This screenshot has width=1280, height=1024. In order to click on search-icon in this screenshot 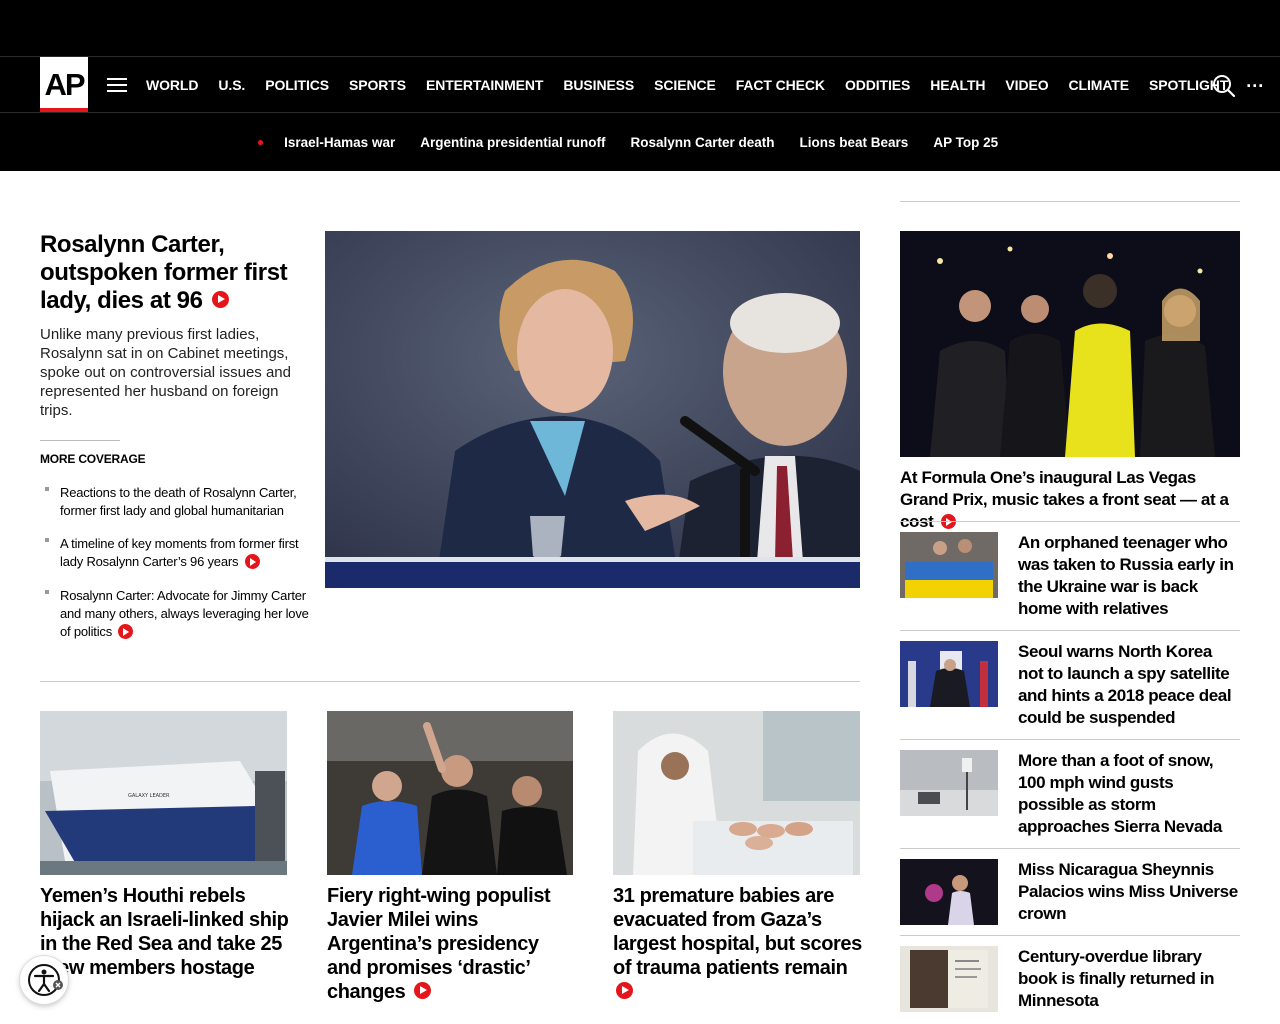, I will do `click(1224, 86)`.